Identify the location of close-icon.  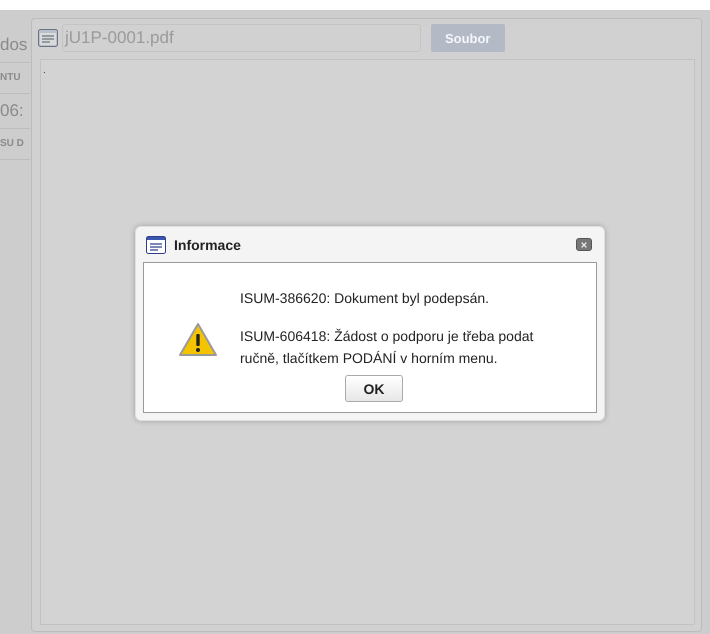
(584, 244).